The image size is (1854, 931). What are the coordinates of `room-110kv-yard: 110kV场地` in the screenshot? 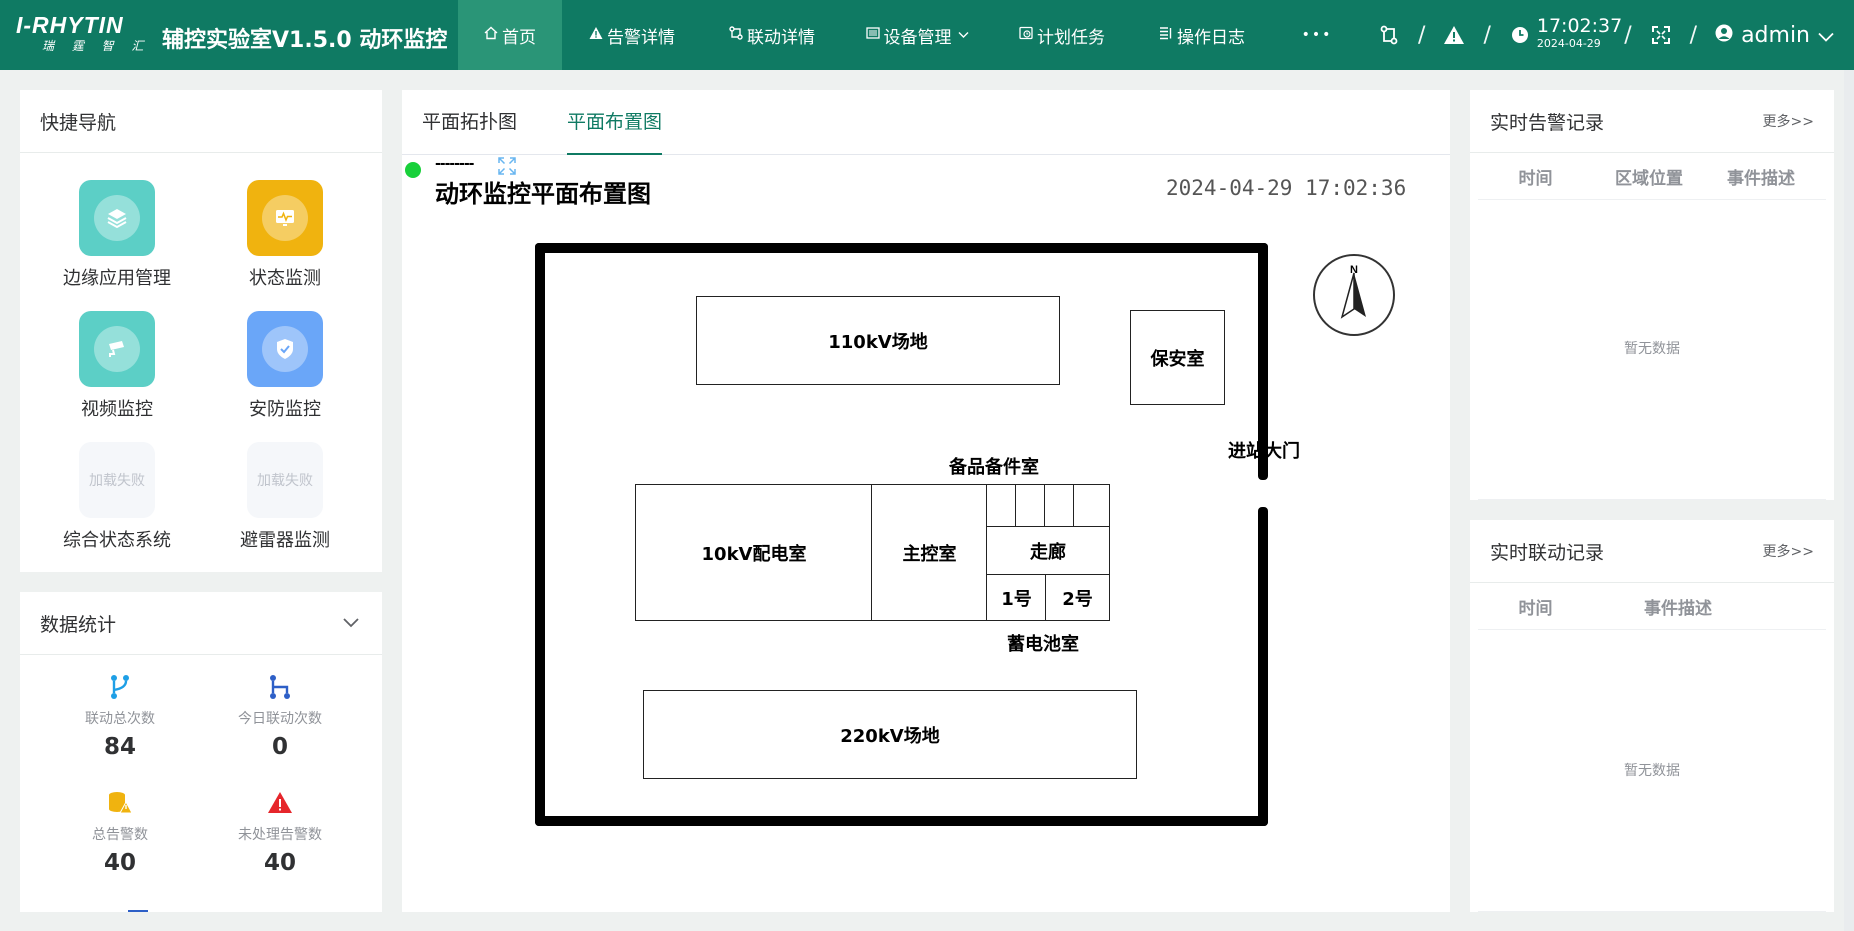 It's located at (878, 340).